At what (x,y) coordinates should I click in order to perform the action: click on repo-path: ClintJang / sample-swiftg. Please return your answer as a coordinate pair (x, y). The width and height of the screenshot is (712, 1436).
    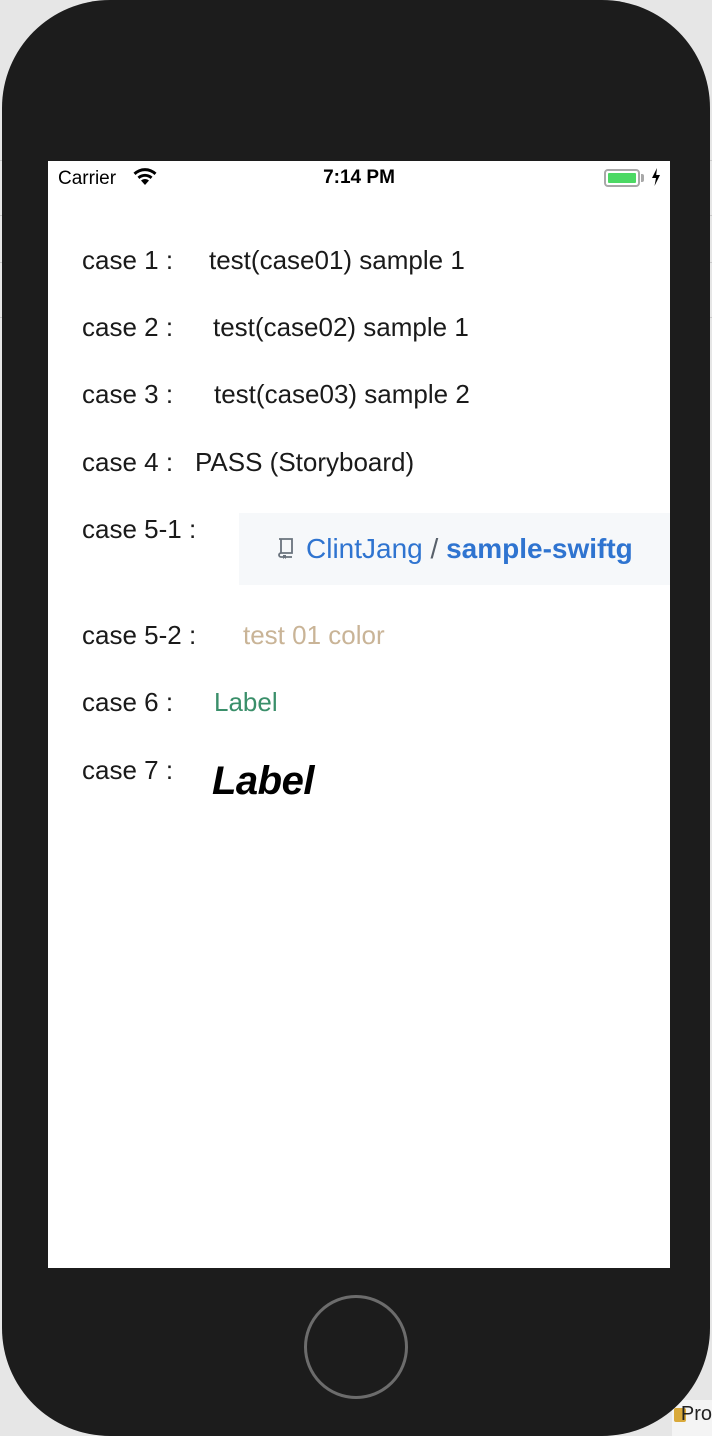
    Looking at the image, I should click on (469, 549).